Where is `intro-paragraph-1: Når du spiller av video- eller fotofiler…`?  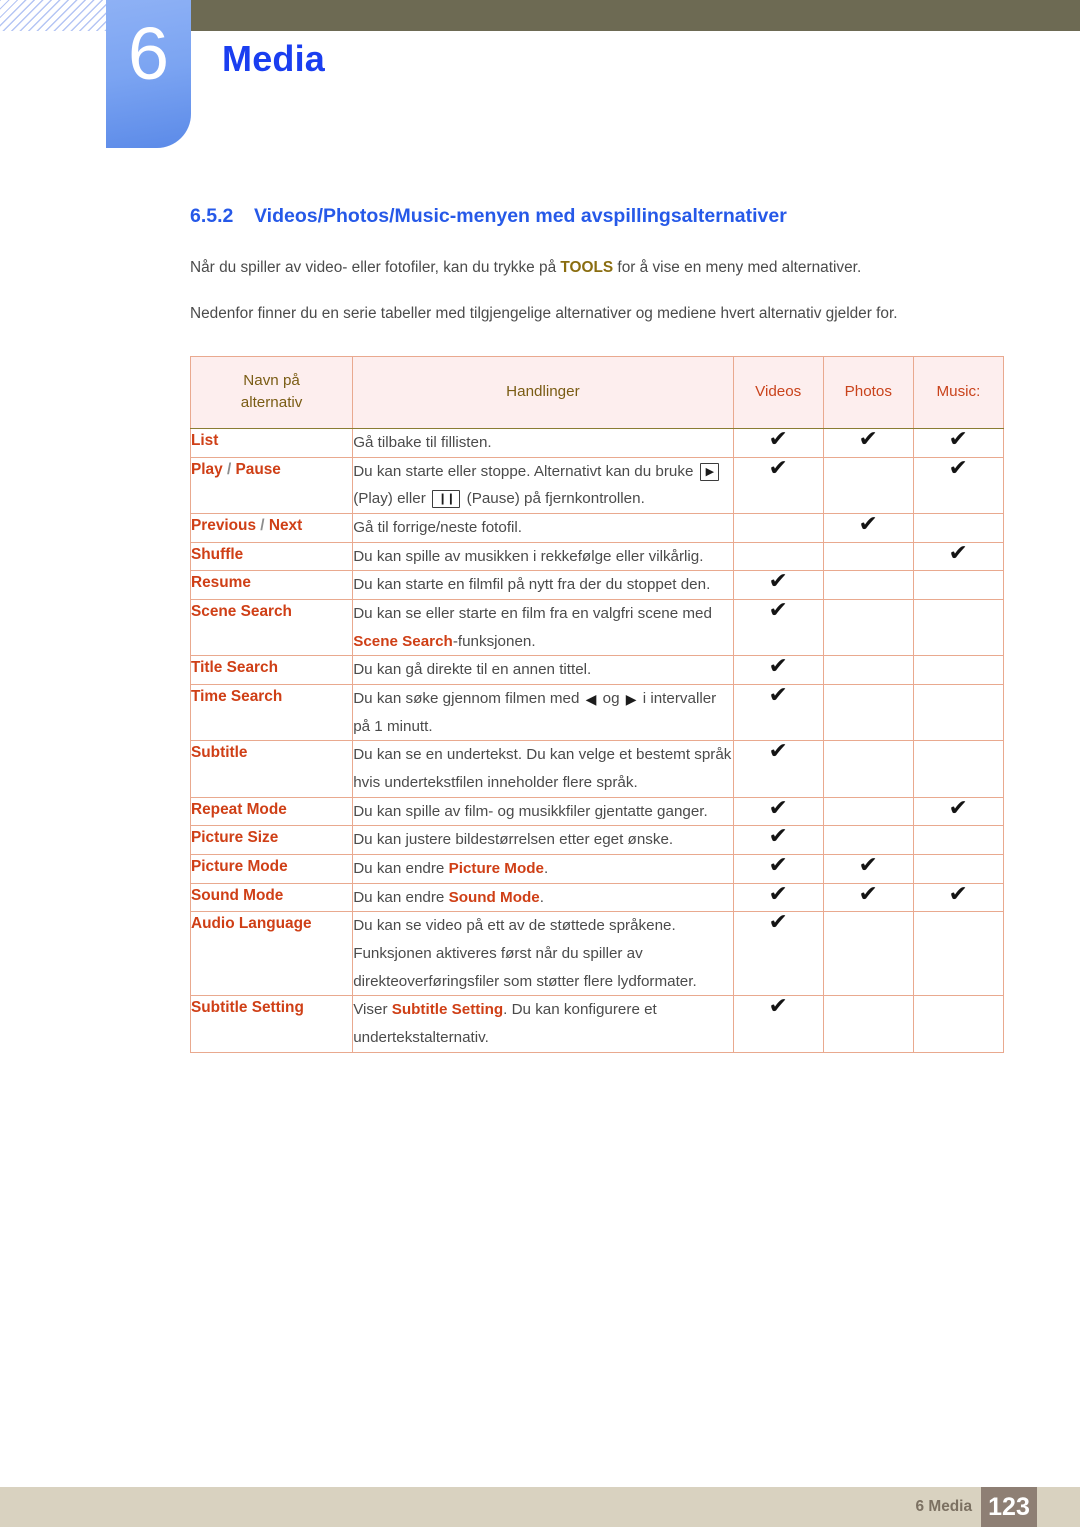 intro-paragraph-1: Når du spiller av video- eller fotofiler… is located at coordinates (597, 268).